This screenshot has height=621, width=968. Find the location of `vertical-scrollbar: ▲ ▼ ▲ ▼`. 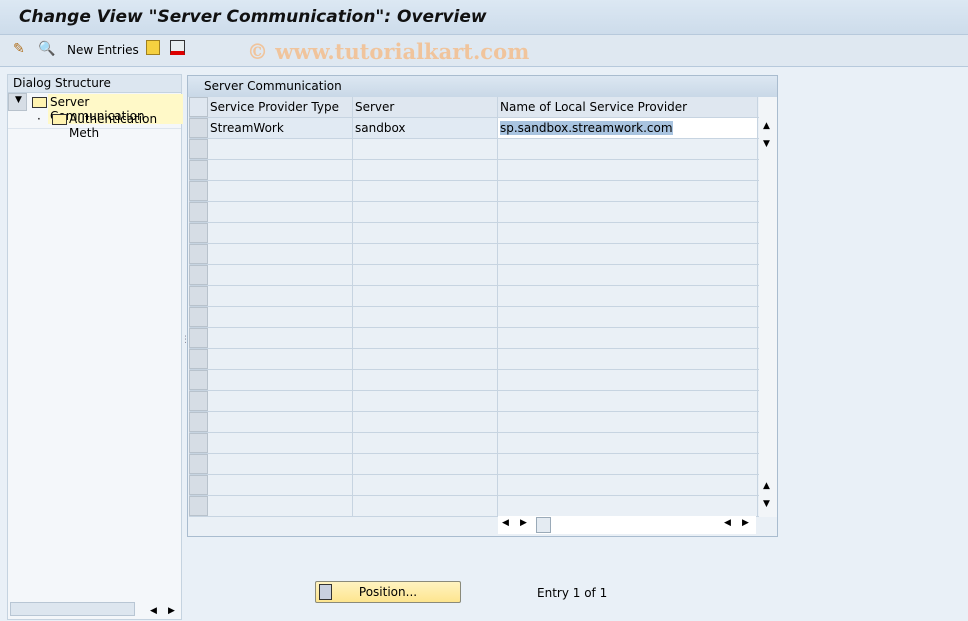

vertical-scrollbar: ▲ ▼ ▲ ▼ is located at coordinates (768, 307).